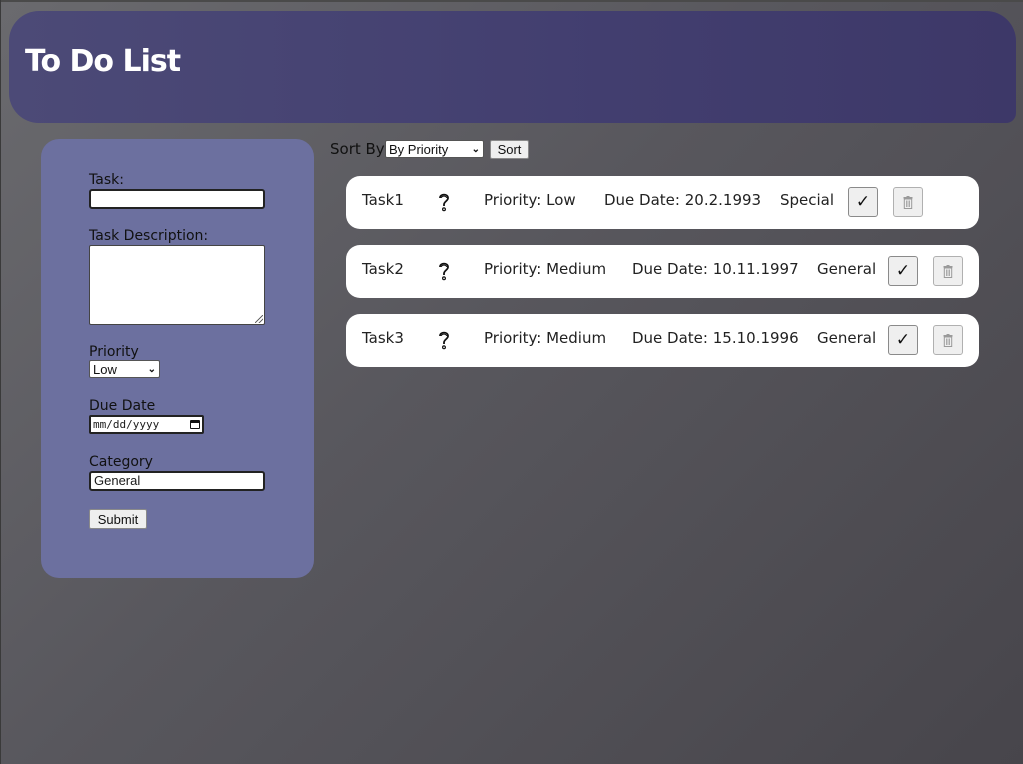 Image resolution: width=1023 pixels, height=764 pixels. What do you see at coordinates (121, 462) in the screenshot?
I see `category-label: Category` at bounding box center [121, 462].